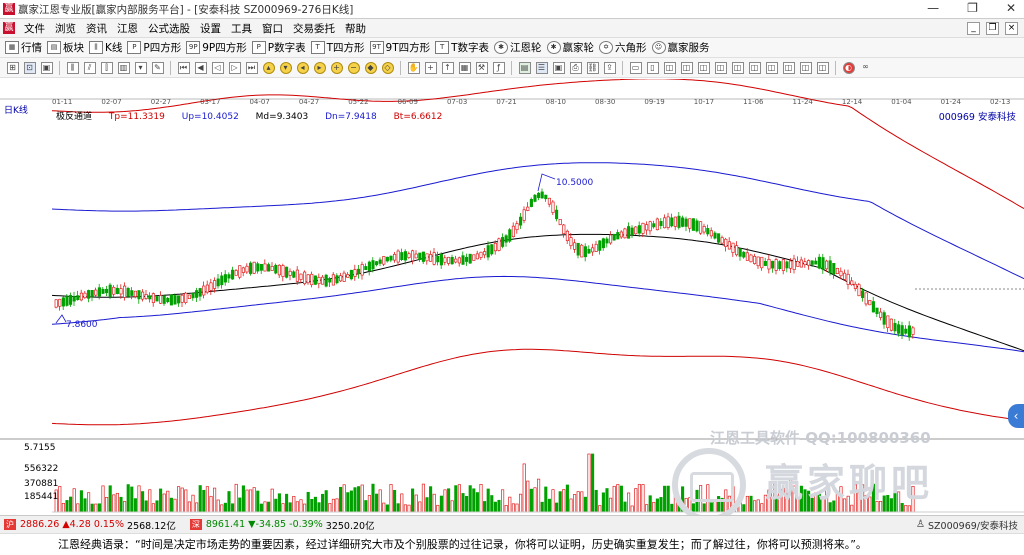 Image resolution: width=1024 pixels, height=555 pixels. What do you see at coordinates (72, 67) in the screenshot?
I see `candle-tool-icon: ⫼` at bounding box center [72, 67].